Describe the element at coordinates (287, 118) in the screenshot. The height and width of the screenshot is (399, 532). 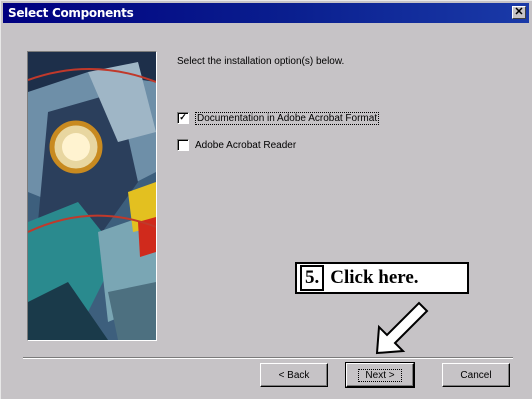
I see `documentation-label: Documentation in Adobe Acrobat Format` at that location.